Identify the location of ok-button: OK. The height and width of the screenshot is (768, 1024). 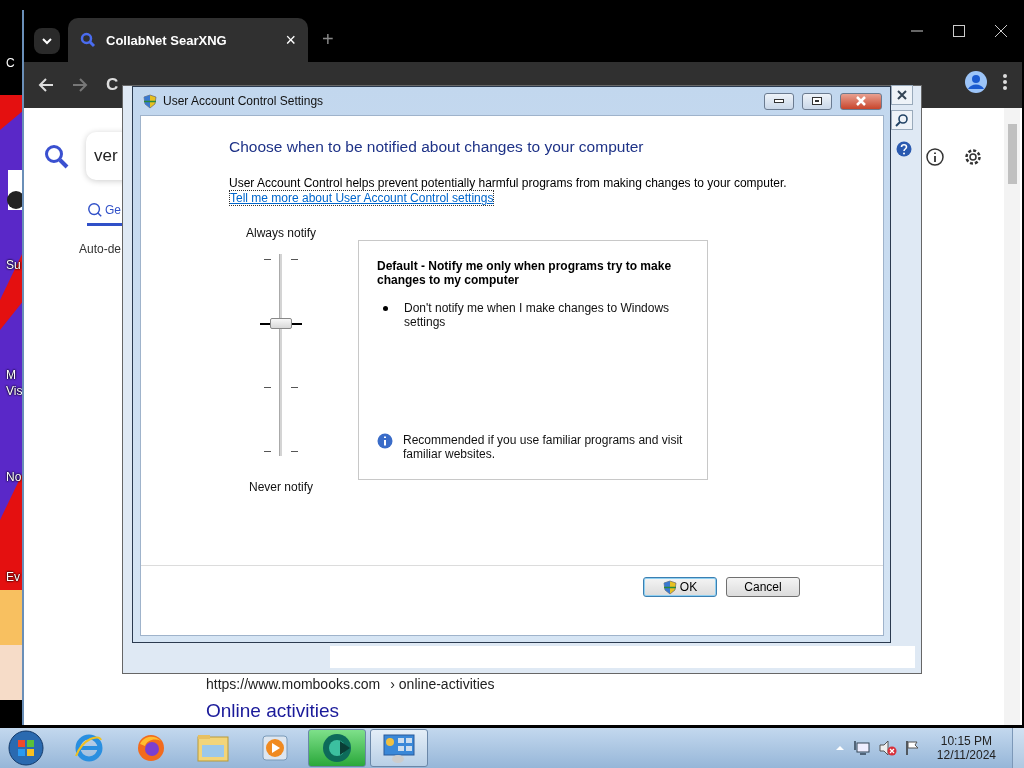
(680, 587).